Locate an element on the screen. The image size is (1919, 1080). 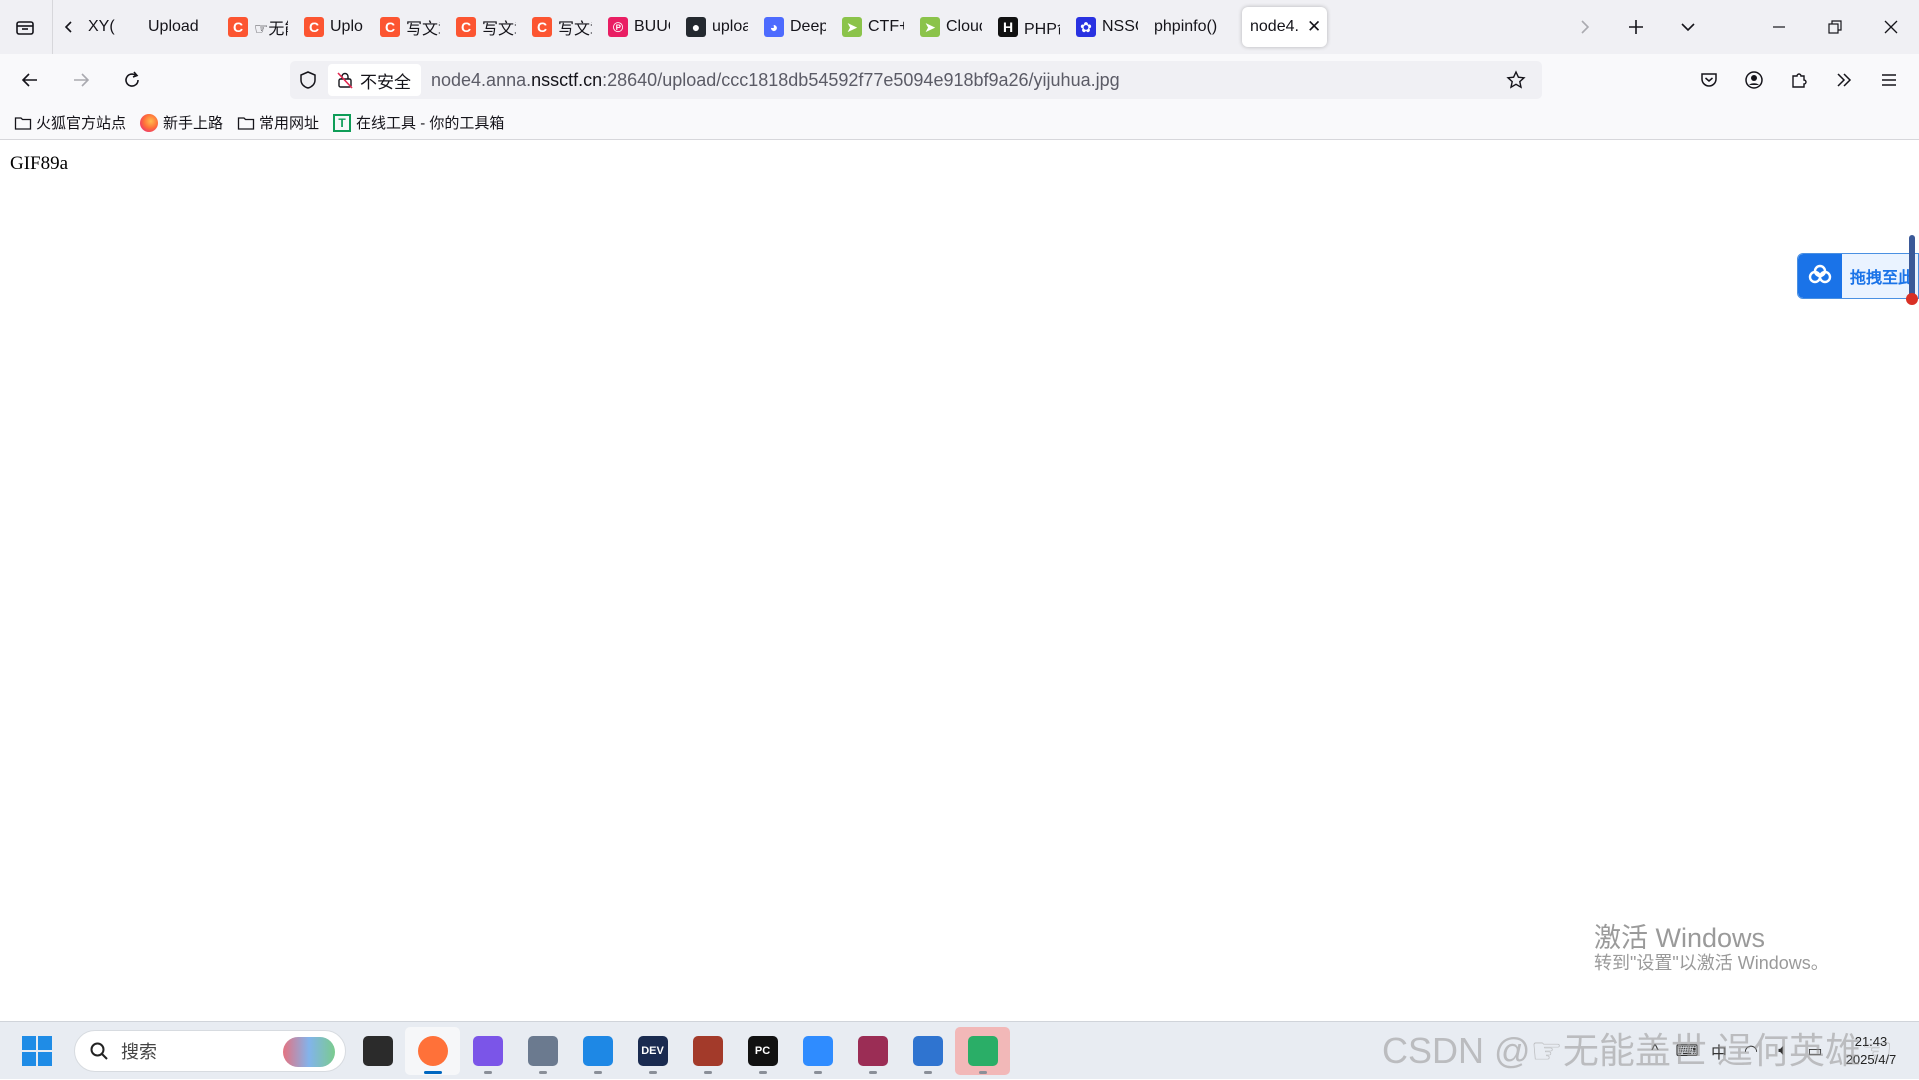
visual-studio-icon is located at coordinates (487, 1051).